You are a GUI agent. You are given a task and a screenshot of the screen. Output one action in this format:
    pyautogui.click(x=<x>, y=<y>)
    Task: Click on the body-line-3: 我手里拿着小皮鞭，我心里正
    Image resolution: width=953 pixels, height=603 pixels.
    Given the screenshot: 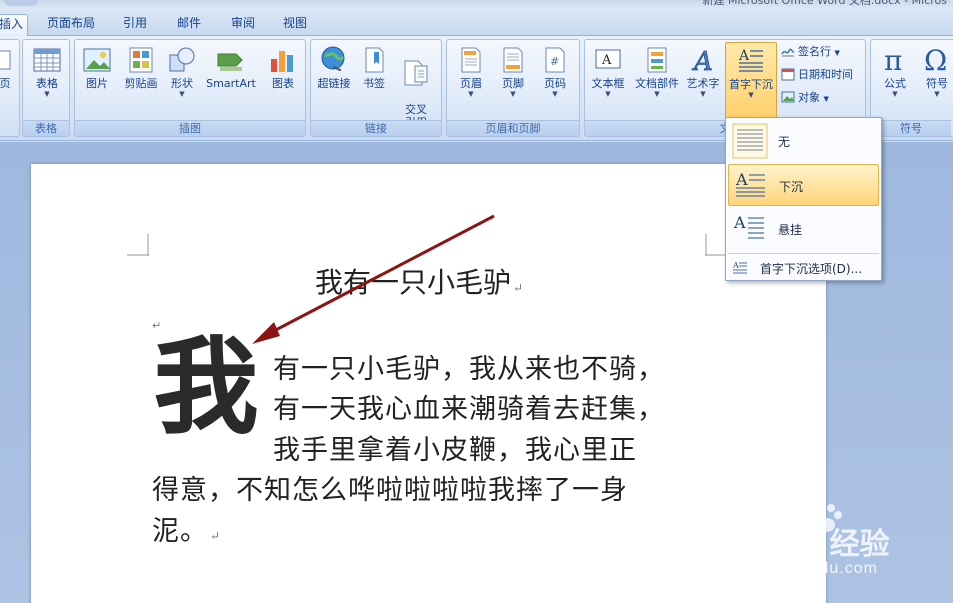 What is the action you would take?
    pyautogui.click(x=455, y=450)
    